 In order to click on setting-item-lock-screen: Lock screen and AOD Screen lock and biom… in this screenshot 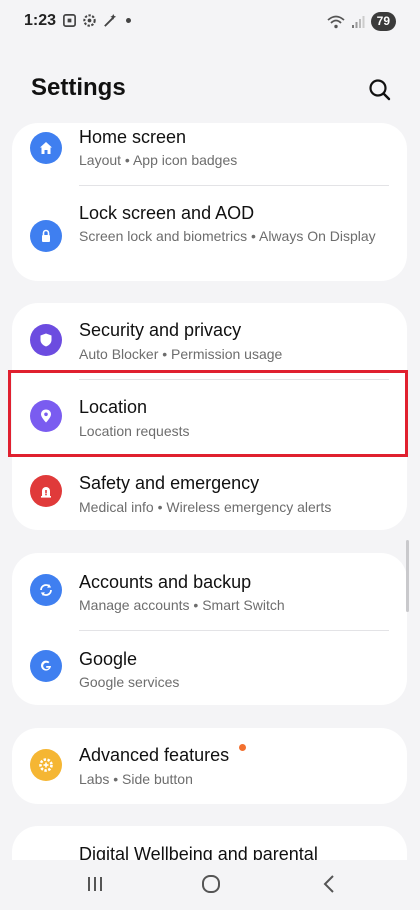, I will do `click(209, 233)`.